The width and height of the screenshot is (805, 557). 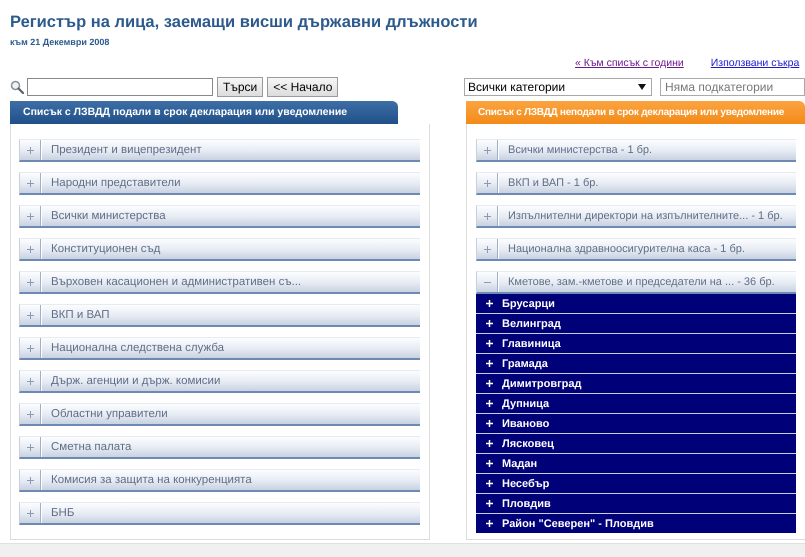 What do you see at coordinates (526, 484) in the screenshot?
I see `subcategory-label: Несебър` at bounding box center [526, 484].